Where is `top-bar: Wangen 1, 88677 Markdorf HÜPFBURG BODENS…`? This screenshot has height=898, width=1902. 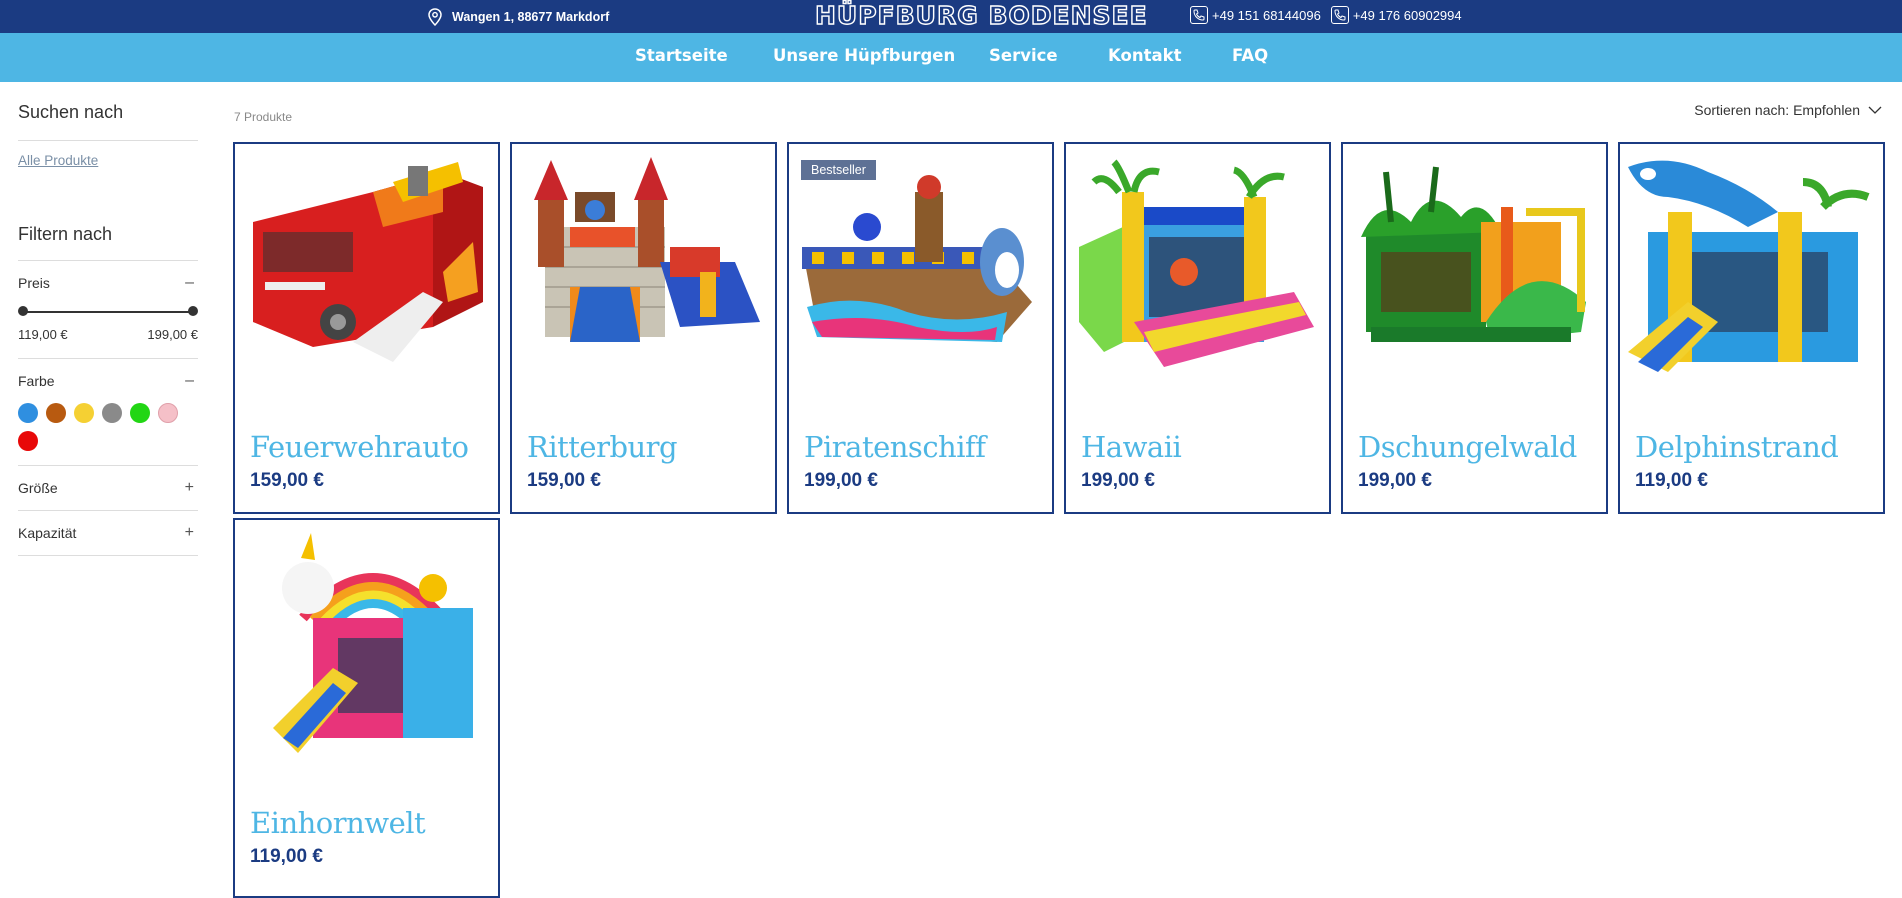
top-bar: Wangen 1, 88677 Markdorf HÜPFBURG BODENS… is located at coordinates (951, 16).